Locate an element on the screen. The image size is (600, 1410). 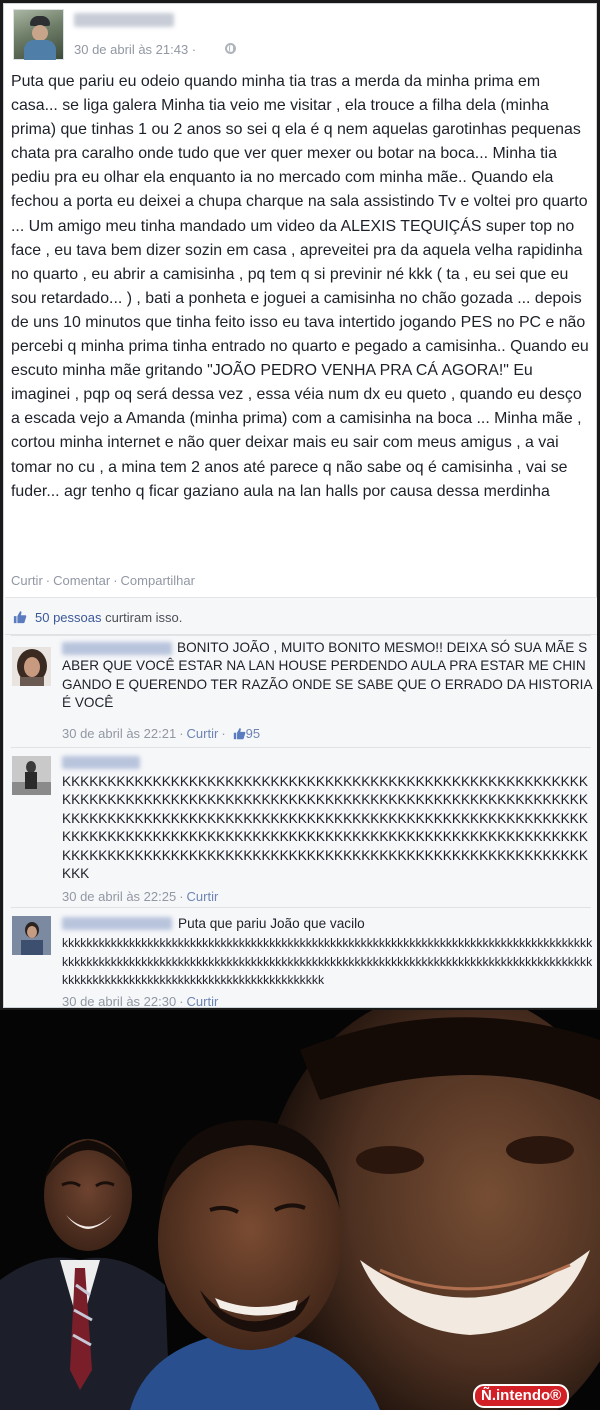
comment-like-count: 95 is located at coordinates (253, 733).